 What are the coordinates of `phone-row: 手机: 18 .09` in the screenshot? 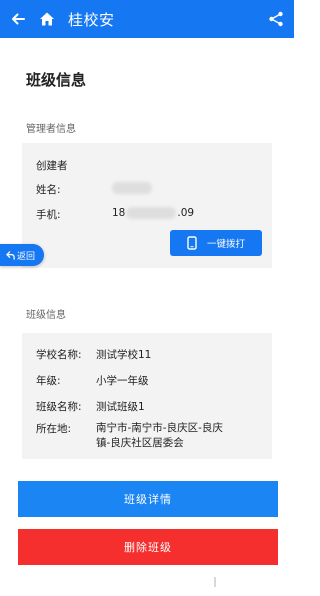 It's located at (115, 214).